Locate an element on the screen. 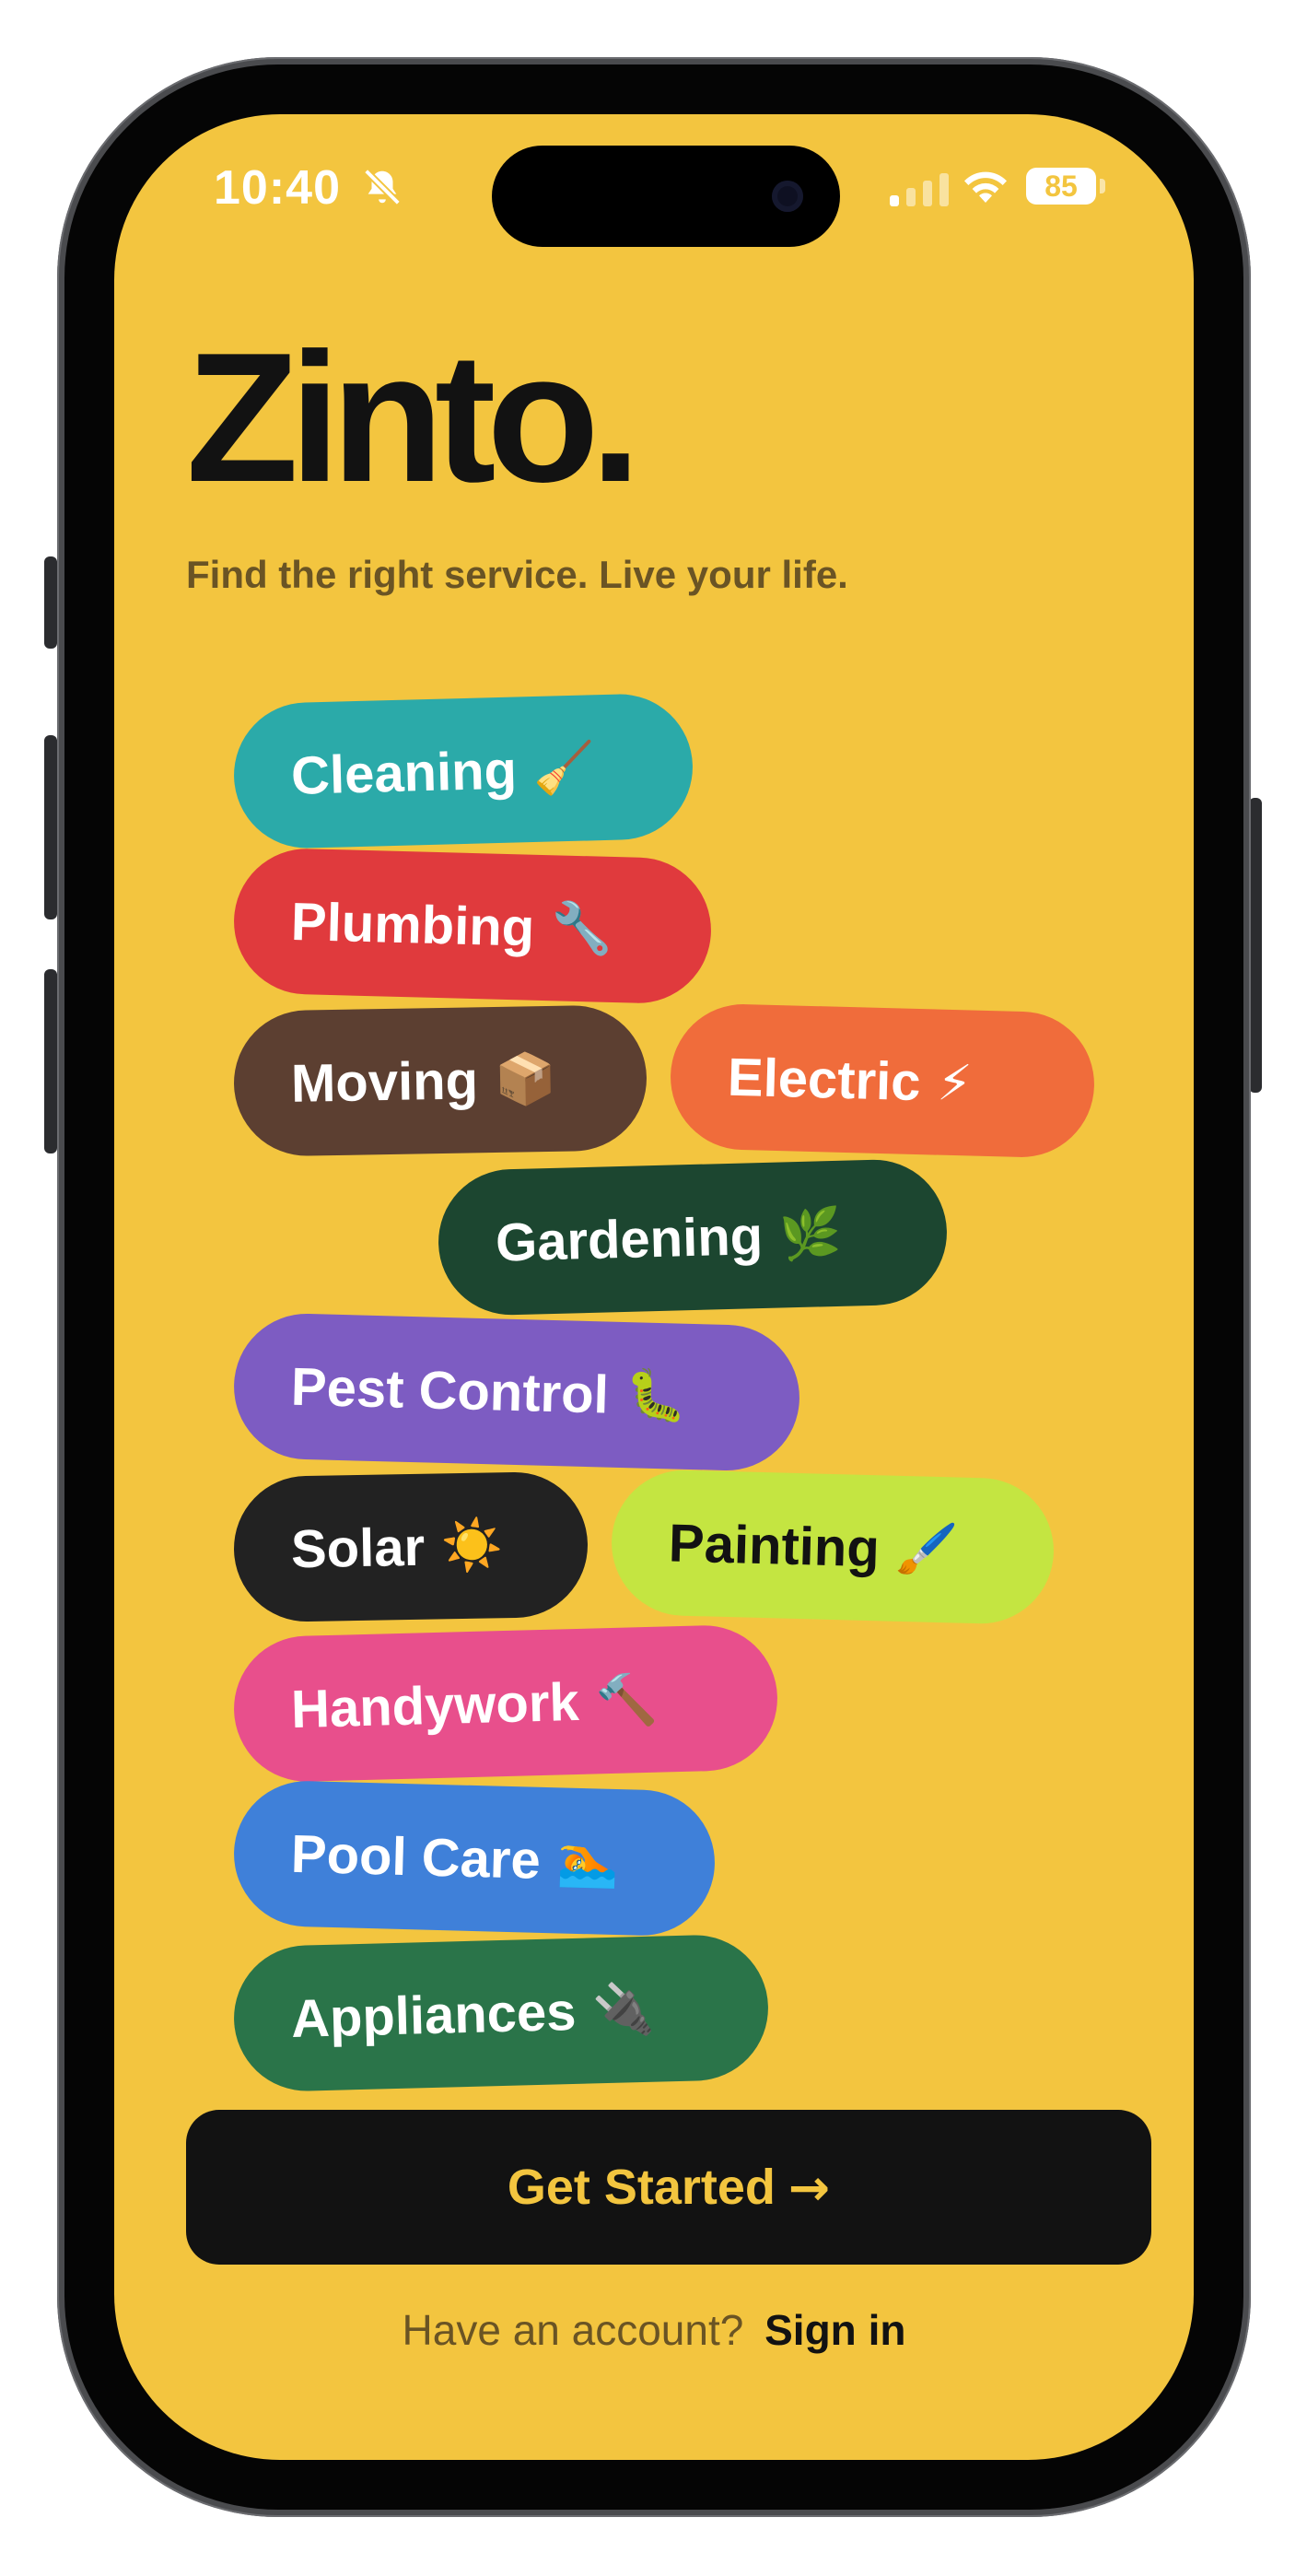 The width and height of the screenshot is (1307, 2576). signin-prompt: Have an account? is located at coordinates (573, 2330).